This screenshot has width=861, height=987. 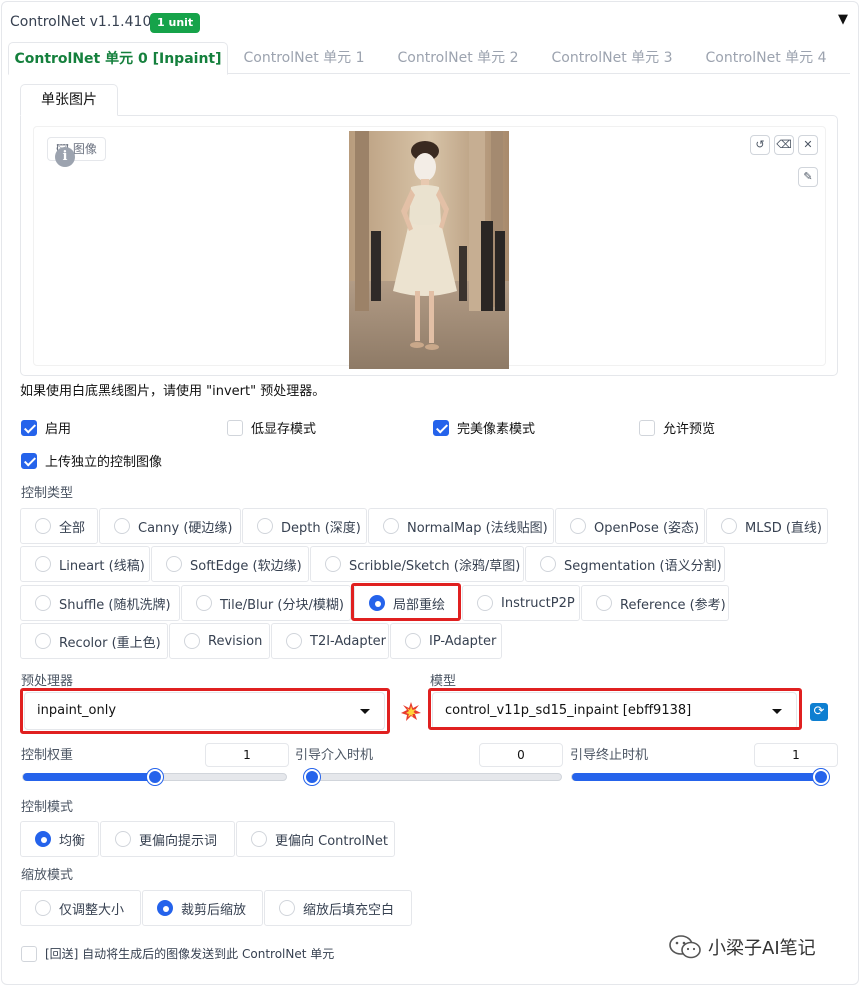 What do you see at coordinates (72, 528) in the screenshot?
I see `control-type-all-label: 全部` at bounding box center [72, 528].